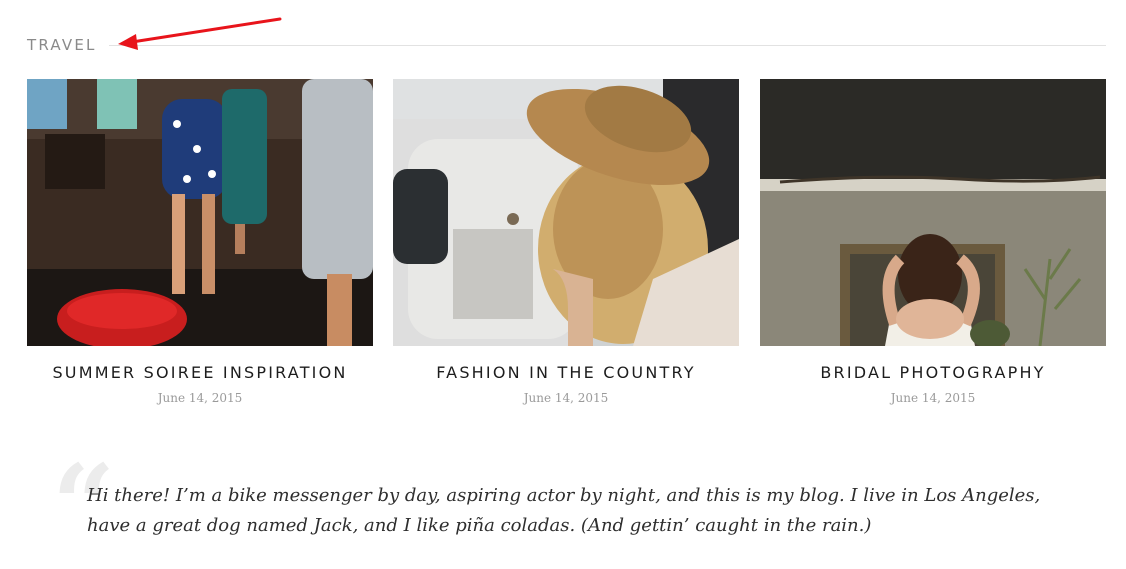 The image size is (1126, 569). I want to click on post-image-straw-hat, so click(566, 212).